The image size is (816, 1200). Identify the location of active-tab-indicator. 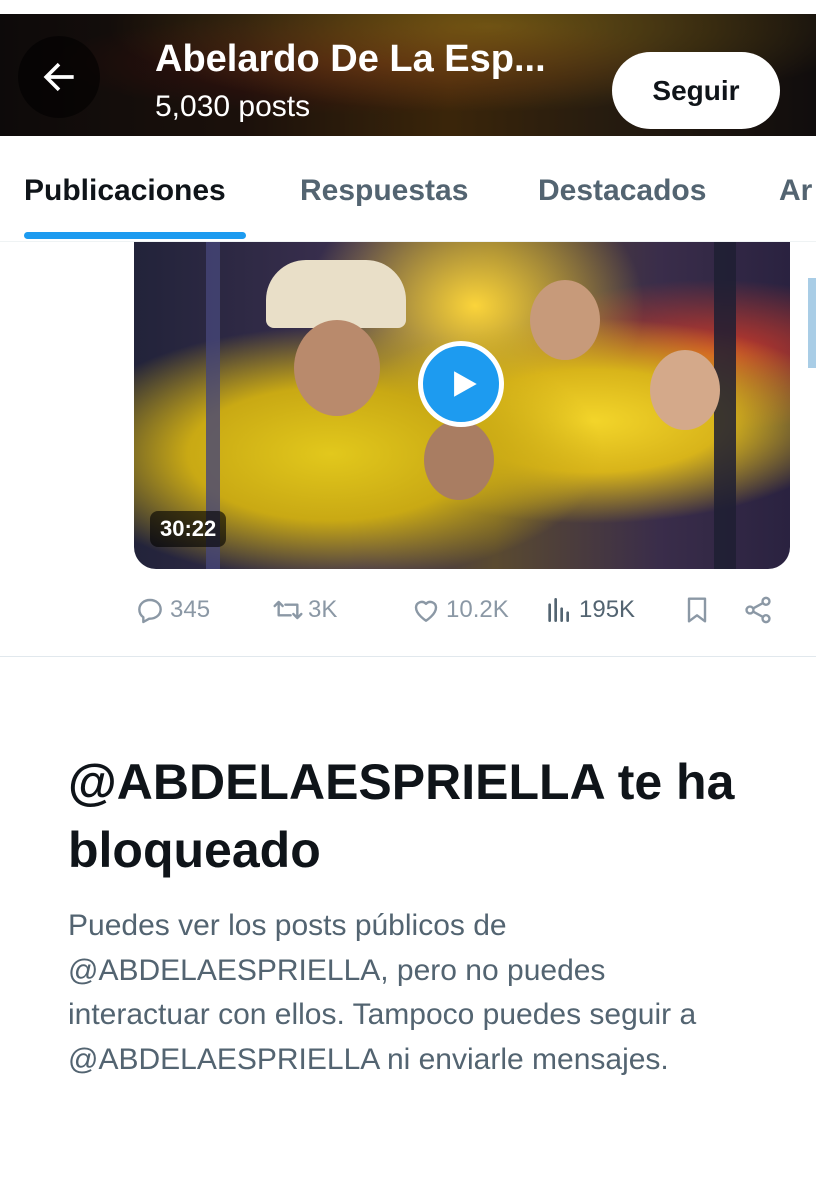
(135, 235).